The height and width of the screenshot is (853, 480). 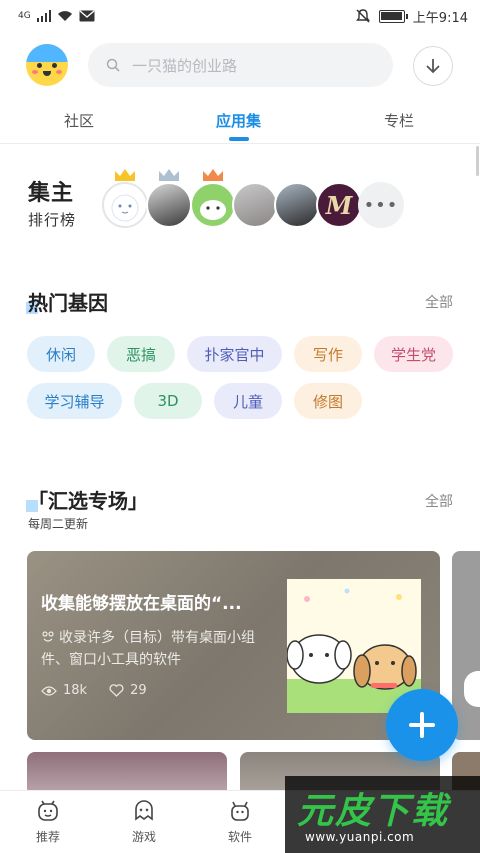 I want to click on nav-item-software: 软件, so click(x=240, y=822).